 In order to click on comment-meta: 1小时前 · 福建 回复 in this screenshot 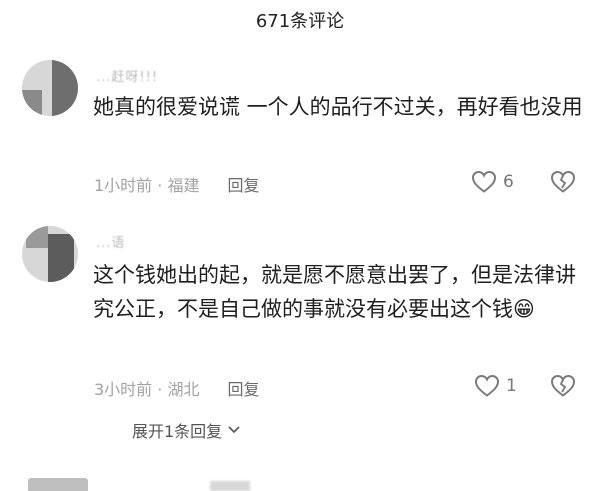, I will do `click(176, 184)`.